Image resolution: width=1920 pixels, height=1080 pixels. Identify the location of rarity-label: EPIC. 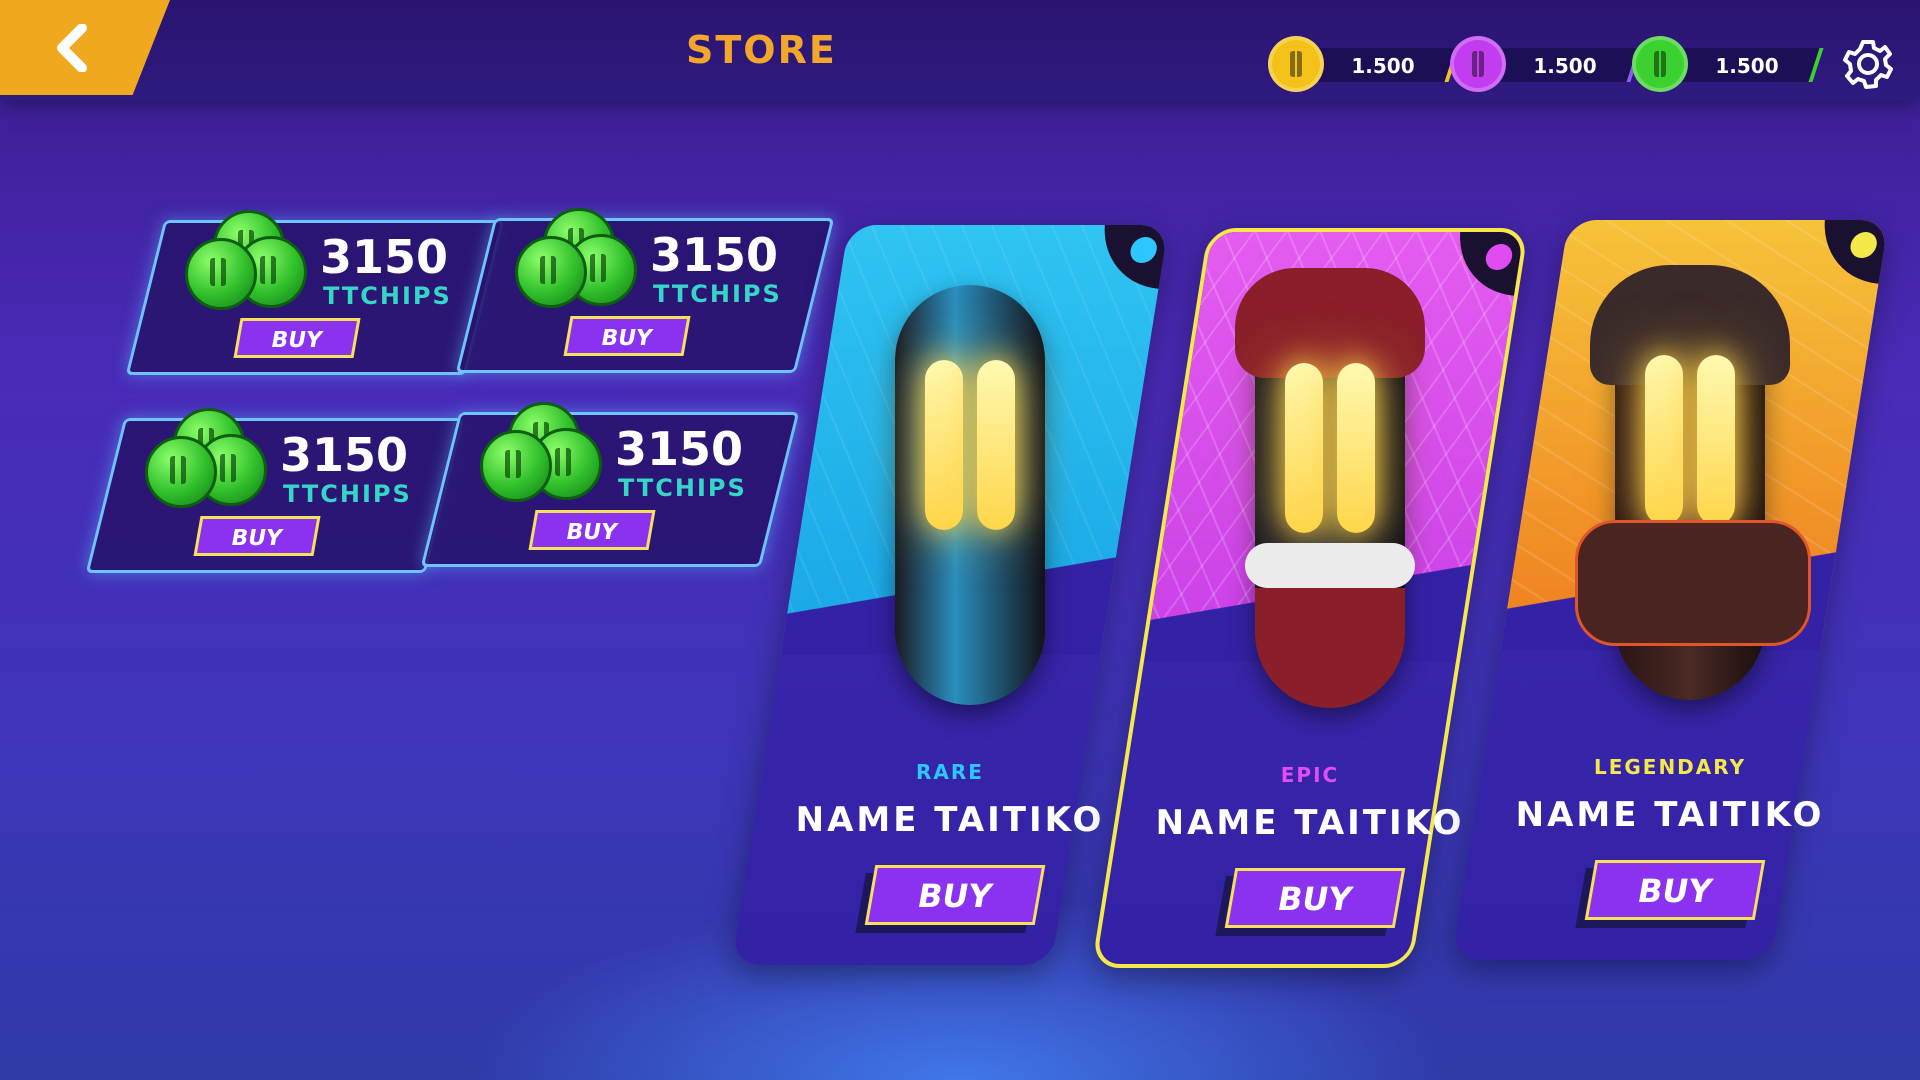
(1310, 775).